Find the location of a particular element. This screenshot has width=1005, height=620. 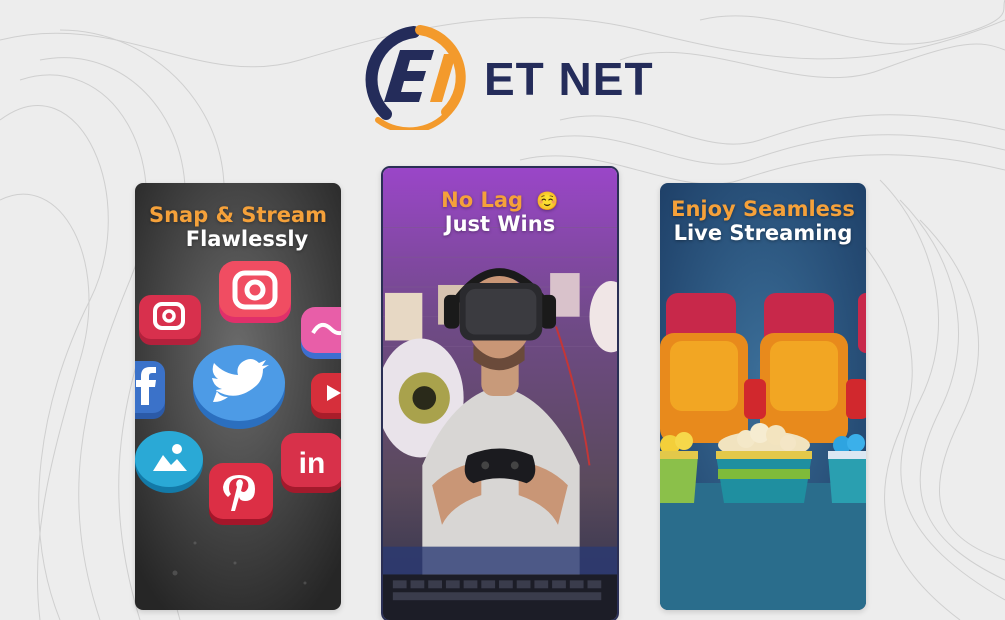

linkedin-icon: in is located at coordinates (311, 463).